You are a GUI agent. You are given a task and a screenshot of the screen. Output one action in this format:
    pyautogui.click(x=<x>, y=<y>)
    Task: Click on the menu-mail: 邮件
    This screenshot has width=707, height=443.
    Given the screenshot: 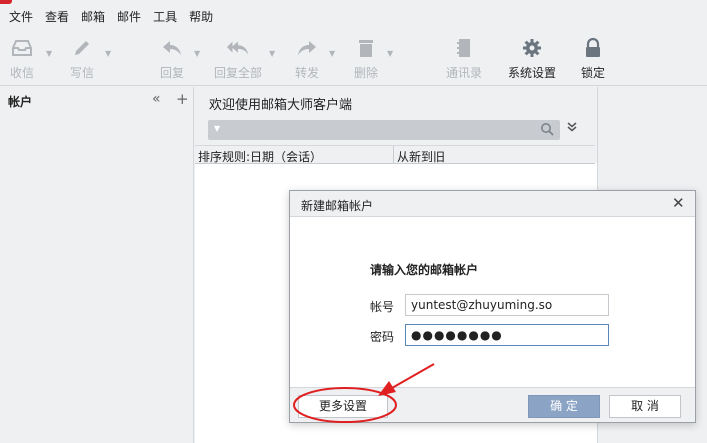 What is the action you would take?
    pyautogui.click(x=129, y=16)
    